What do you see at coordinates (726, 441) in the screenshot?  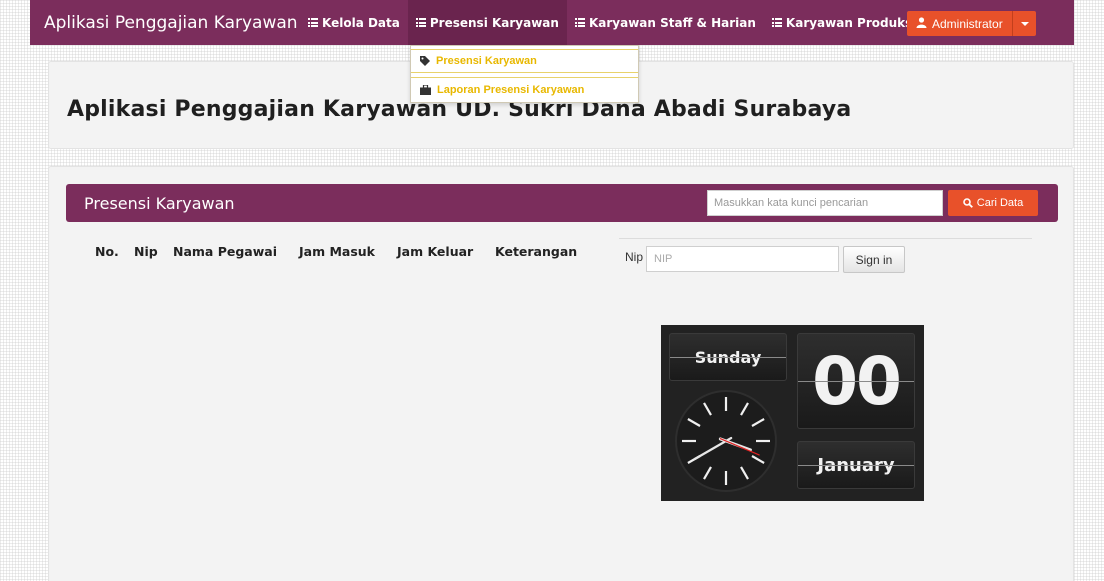 I see `analog-clock-icon` at bounding box center [726, 441].